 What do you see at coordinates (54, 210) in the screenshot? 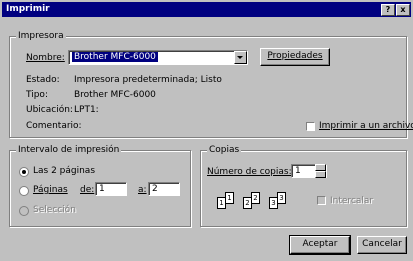
I see `selection-label: Selección` at bounding box center [54, 210].